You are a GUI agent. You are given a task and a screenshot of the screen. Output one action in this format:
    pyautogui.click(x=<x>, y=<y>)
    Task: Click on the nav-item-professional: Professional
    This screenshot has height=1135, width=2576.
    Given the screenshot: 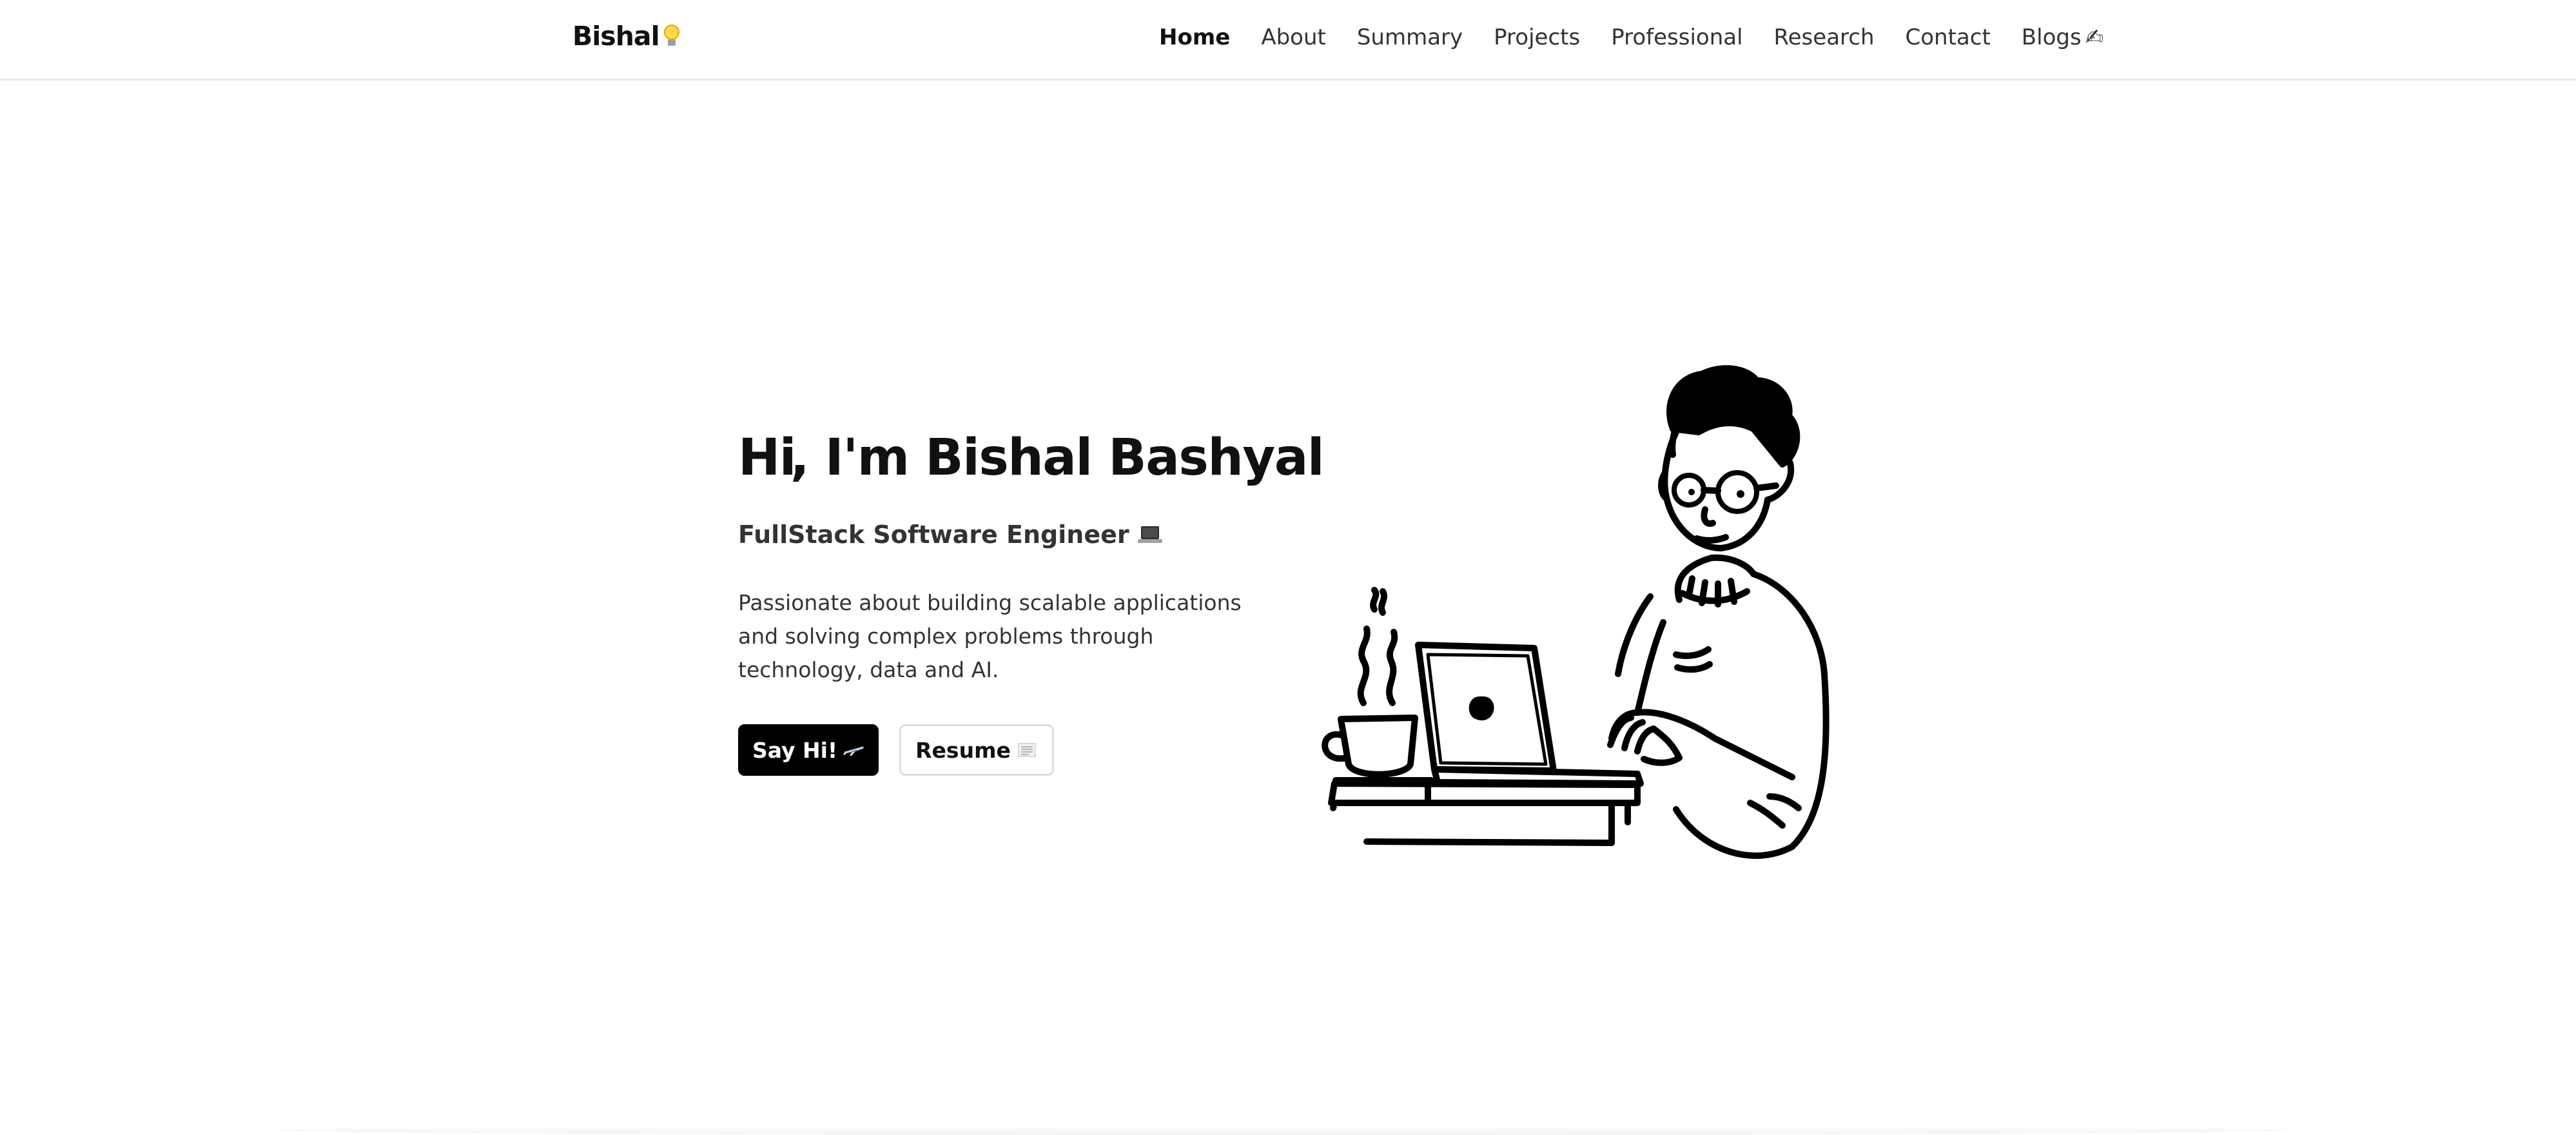 What is the action you would take?
    pyautogui.click(x=1677, y=37)
    